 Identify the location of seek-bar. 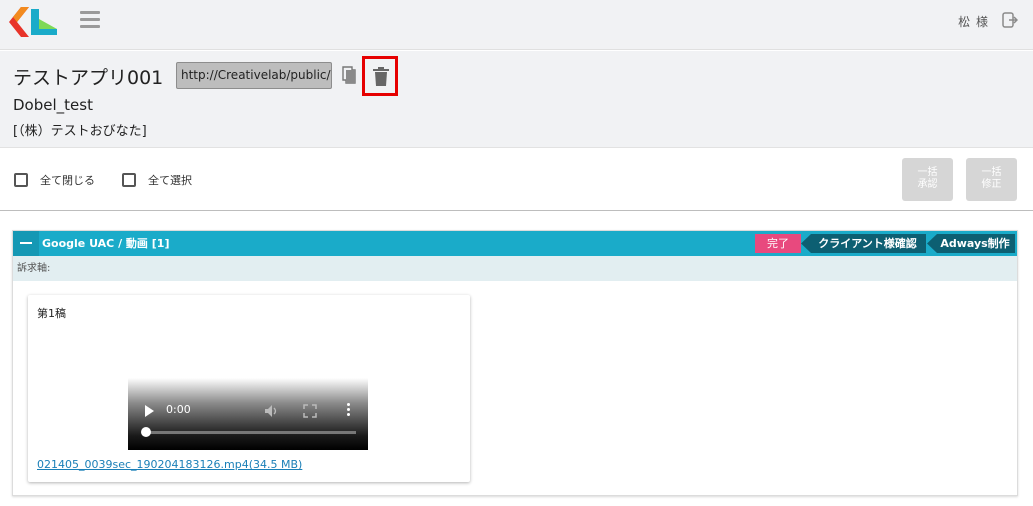
(251, 432).